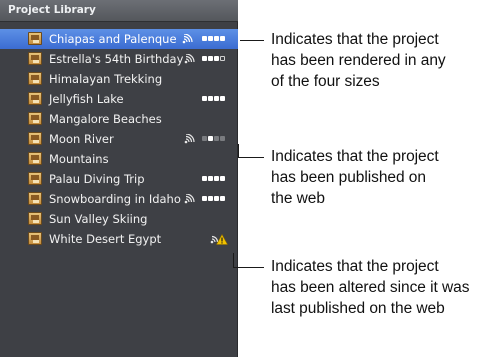 The width and height of the screenshot is (501, 357). I want to click on project-row: Jellyfish Lake, so click(119, 99).